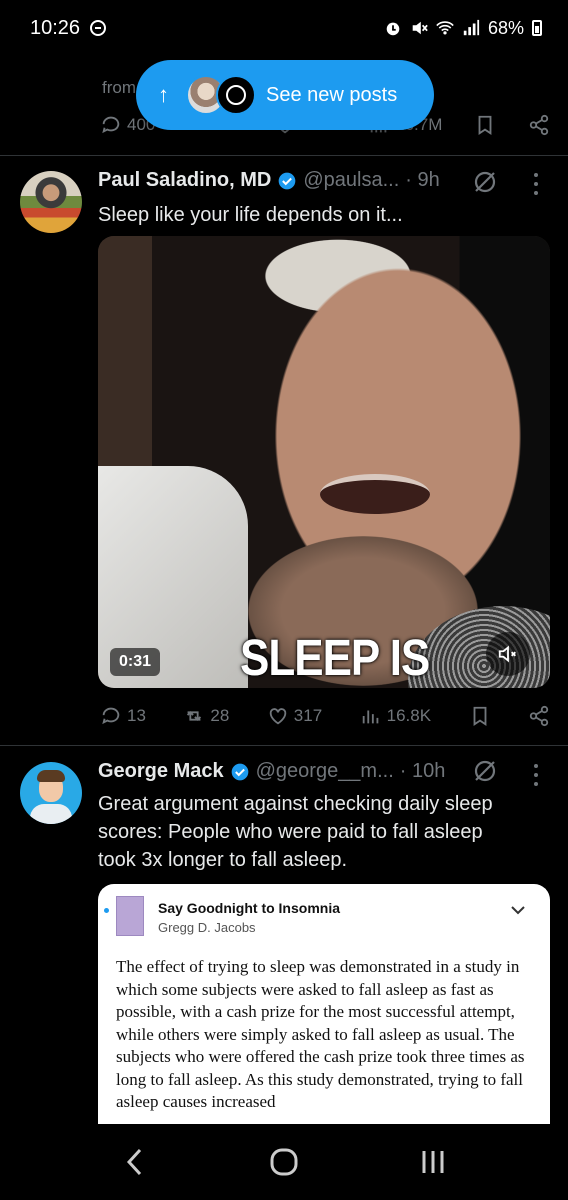 This screenshot has width=568, height=1200. Describe the element at coordinates (119, 87) in the screenshot. I see `prev-tweet-text: from` at that location.